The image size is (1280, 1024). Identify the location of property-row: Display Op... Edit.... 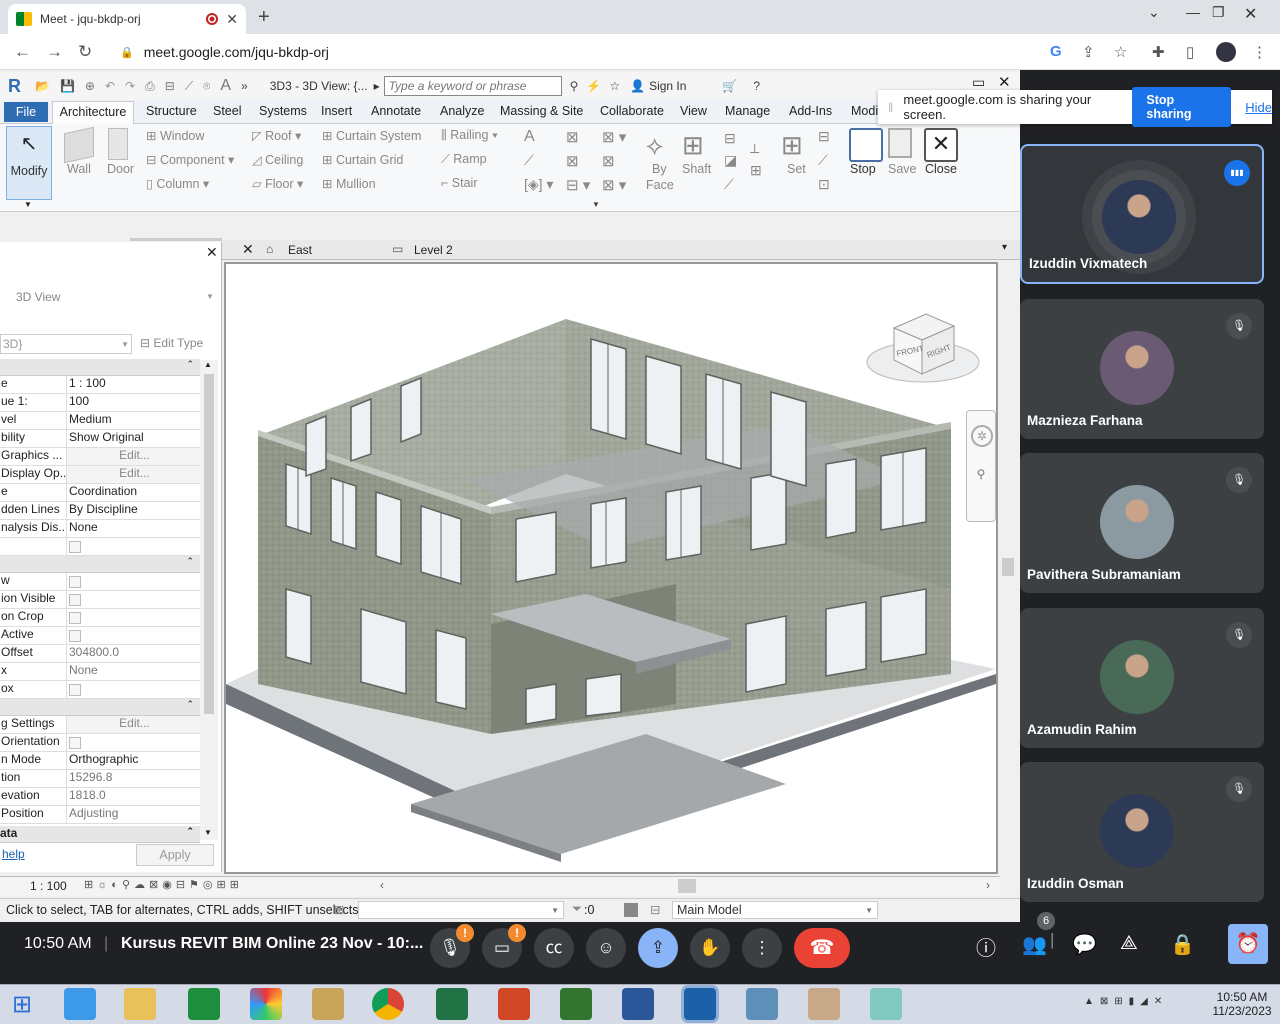
(100, 475).